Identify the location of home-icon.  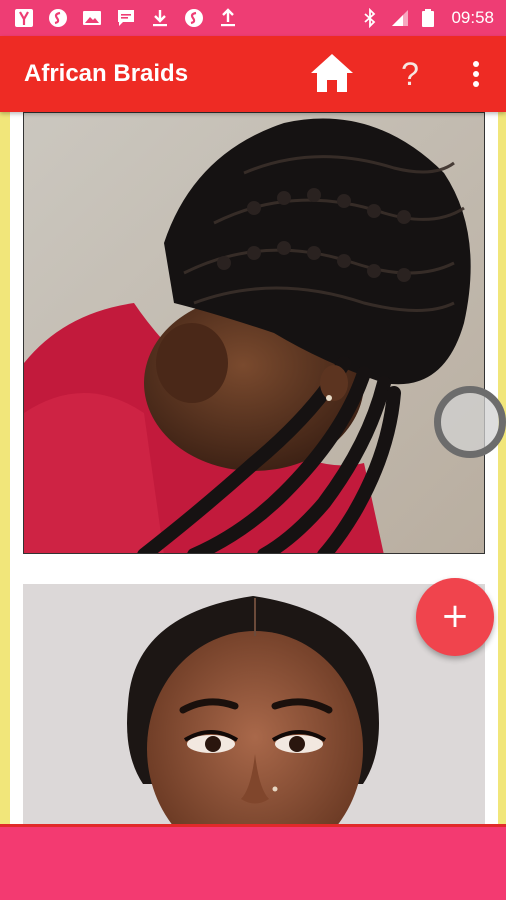
(332, 73).